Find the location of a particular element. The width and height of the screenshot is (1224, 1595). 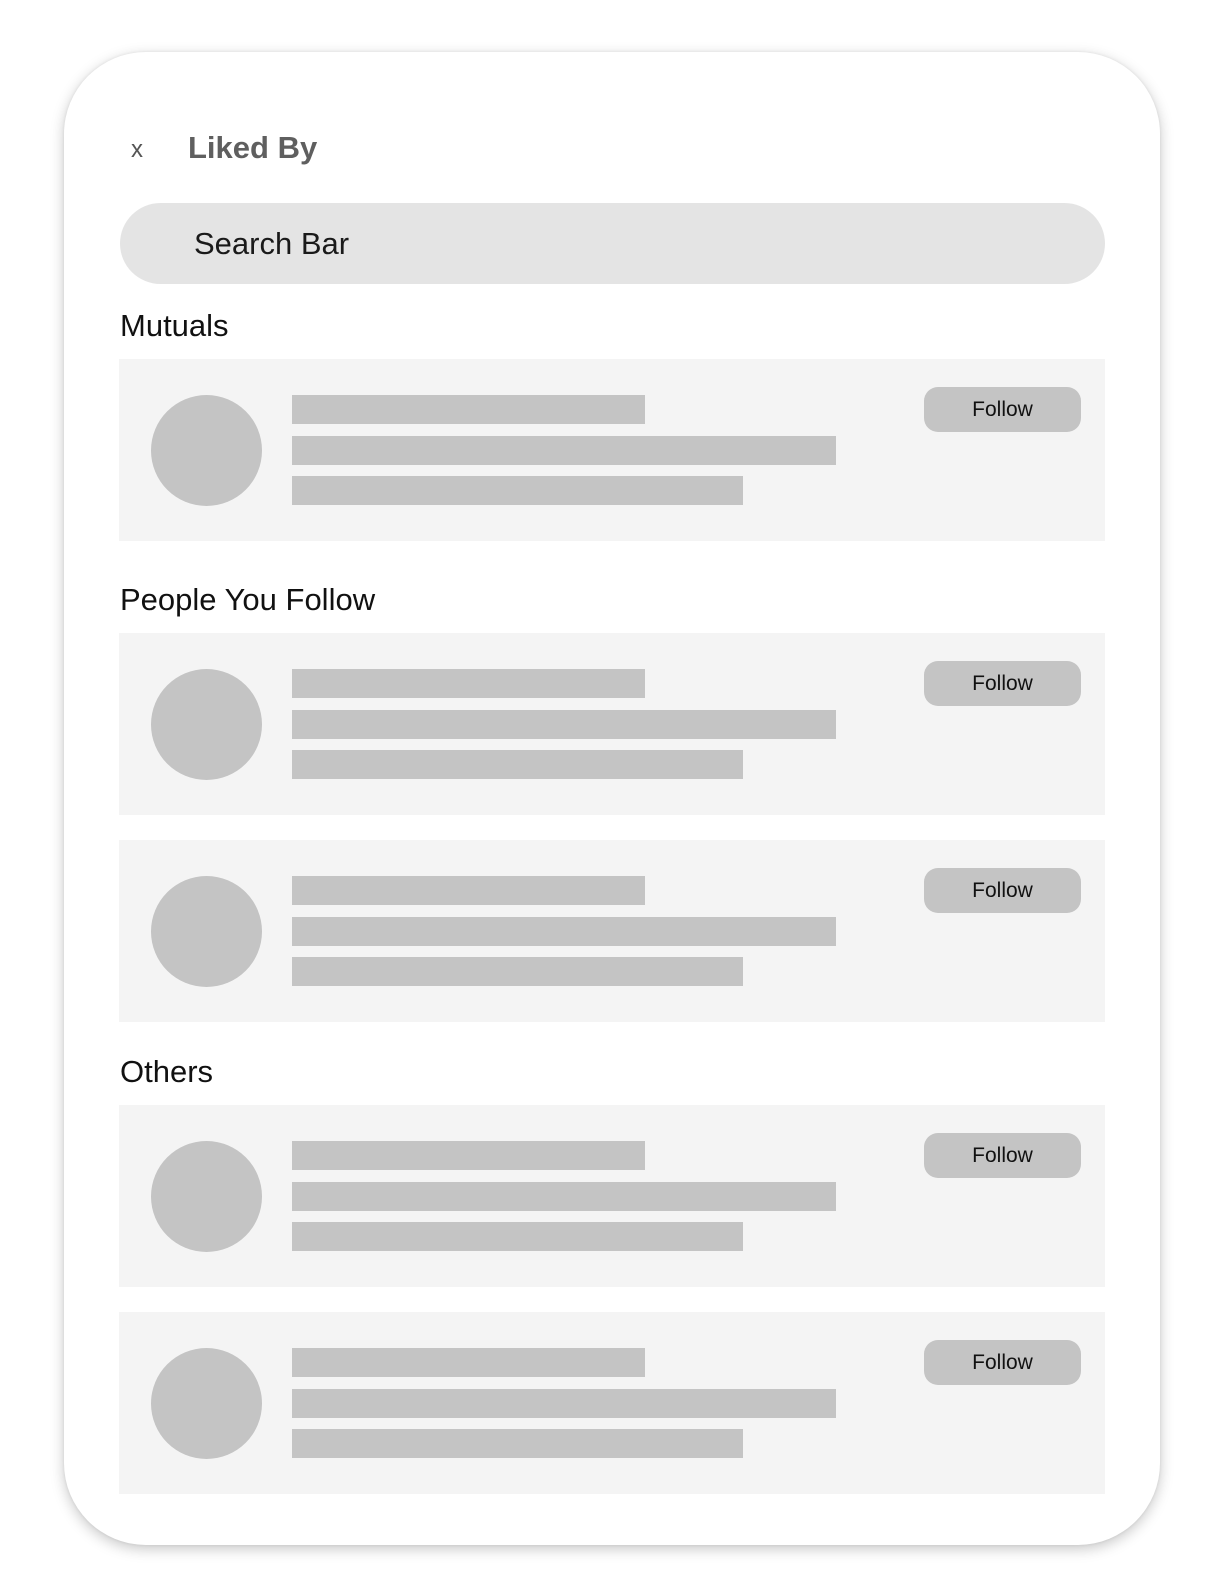

close-button: x is located at coordinates (137, 150).